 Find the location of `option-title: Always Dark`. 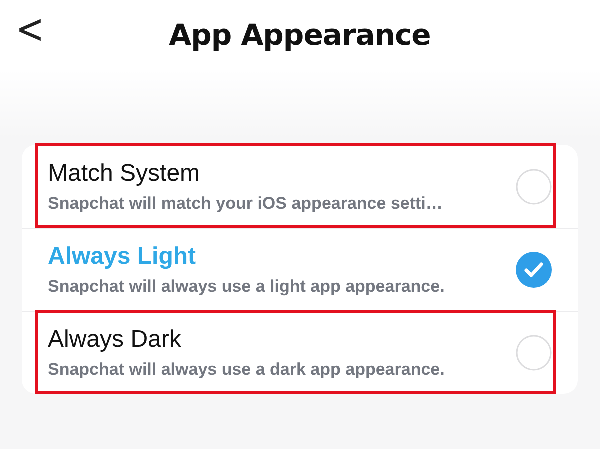

option-title: Always Dark is located at coordinates (115, 340).